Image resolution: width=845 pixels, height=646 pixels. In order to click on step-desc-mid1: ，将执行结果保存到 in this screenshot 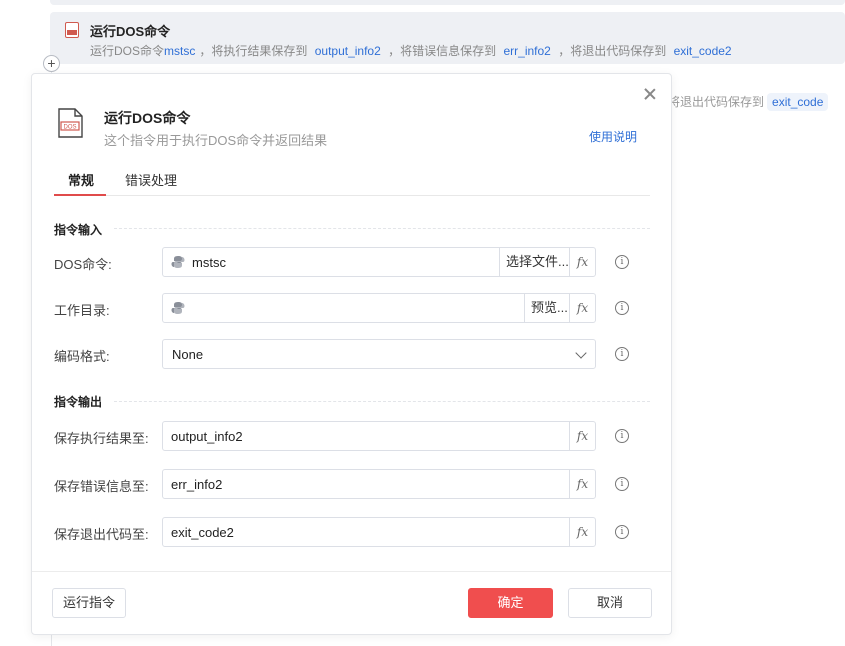, I will do `click(253, 51)`.